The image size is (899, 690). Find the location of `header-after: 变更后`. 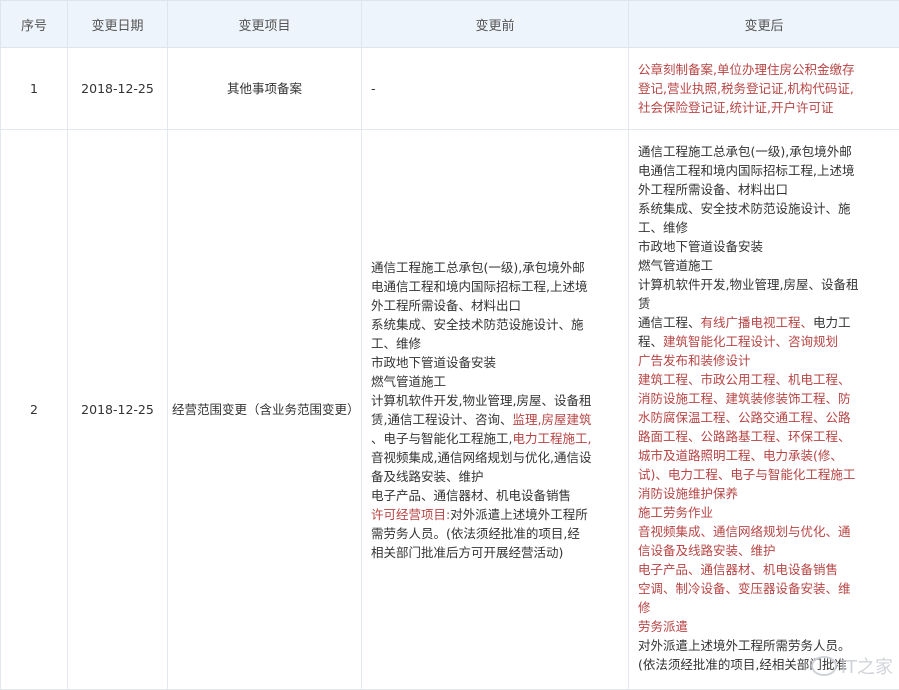

header-after: 变更后 is located at coordinates (764, 24).